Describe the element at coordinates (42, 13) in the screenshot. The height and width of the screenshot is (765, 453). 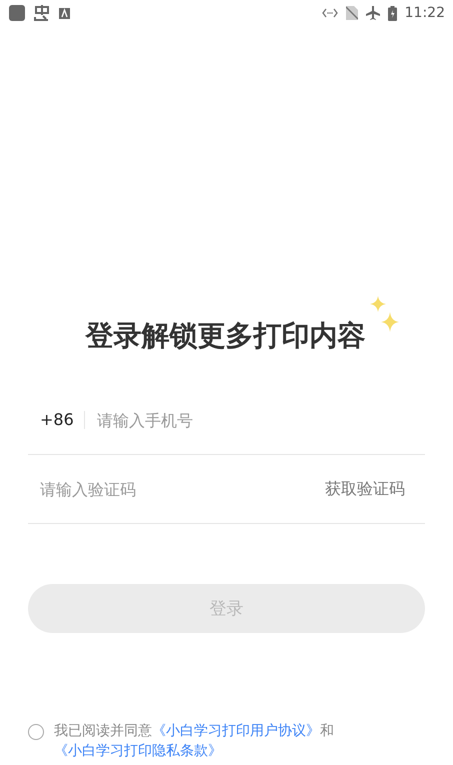
I see `notification-icon` at that location.